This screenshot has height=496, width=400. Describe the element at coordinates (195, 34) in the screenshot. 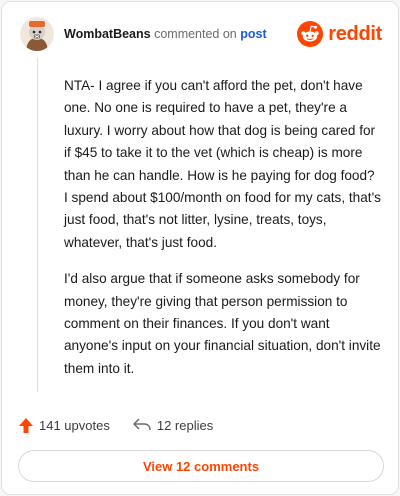

I see `action-text: commented on` at that location.